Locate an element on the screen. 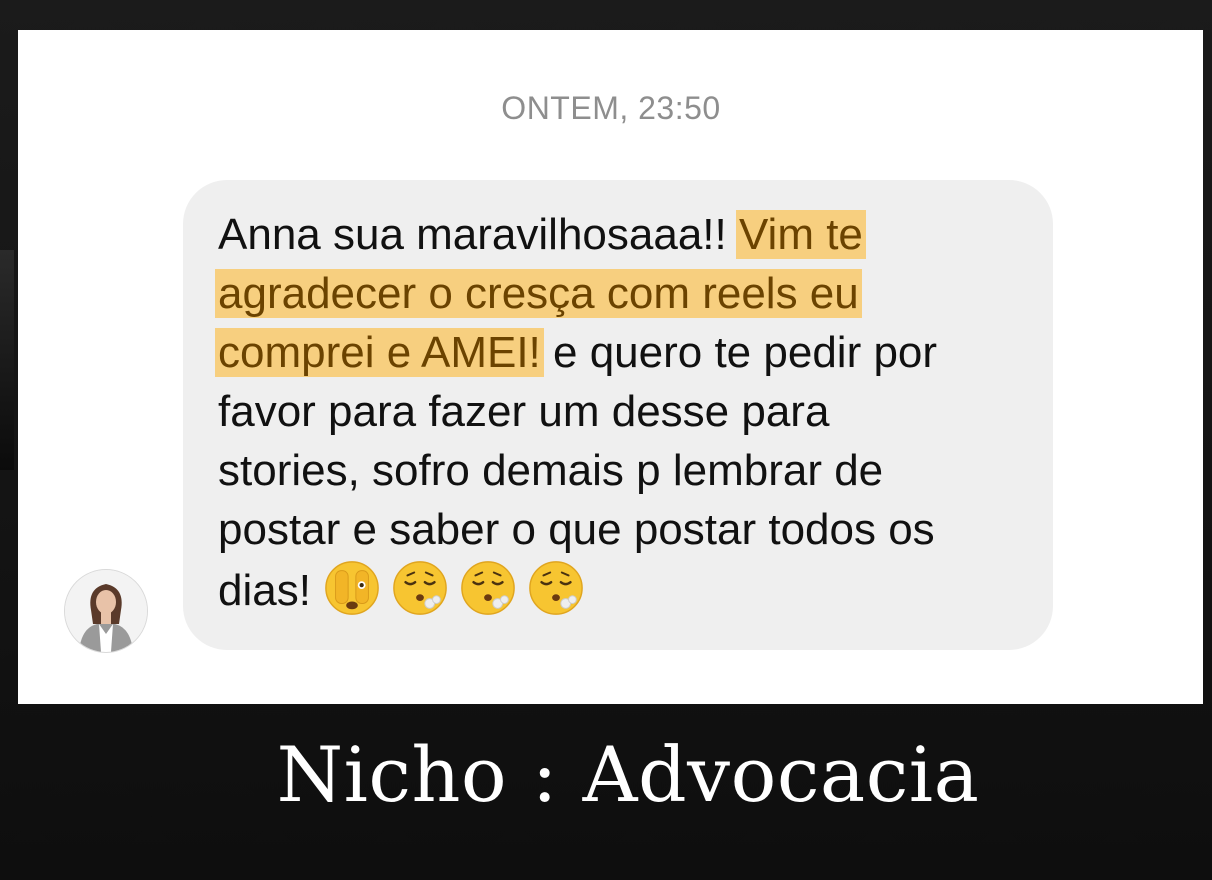  person-avatar-icon is located at coordinates (106, 611).